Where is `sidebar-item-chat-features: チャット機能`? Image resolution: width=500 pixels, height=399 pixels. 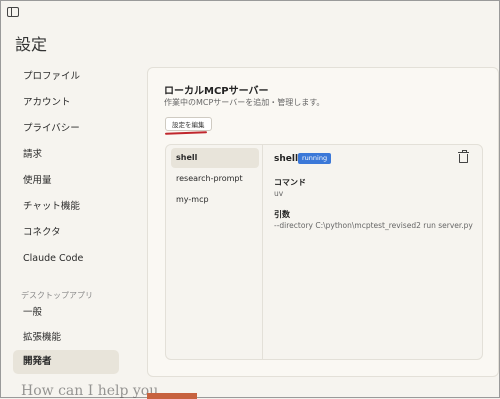 sidebar-item-chat-features: チャット機能 is located at coordinates (66, 207).